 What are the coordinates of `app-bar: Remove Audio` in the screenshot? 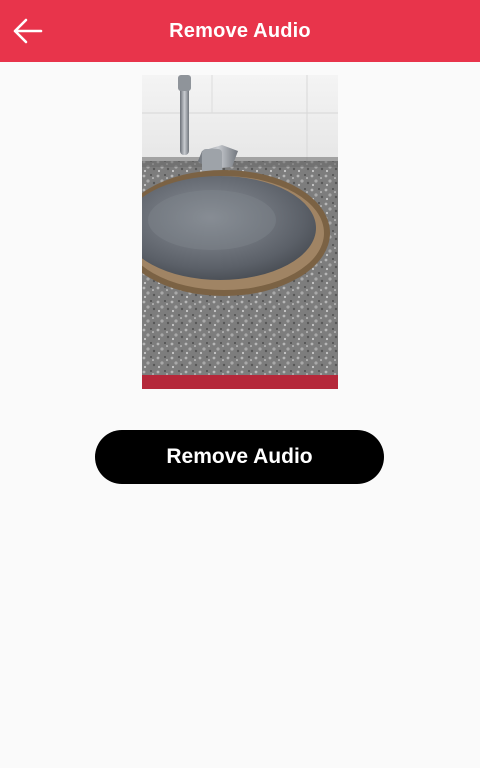 It's located at (240, 31).